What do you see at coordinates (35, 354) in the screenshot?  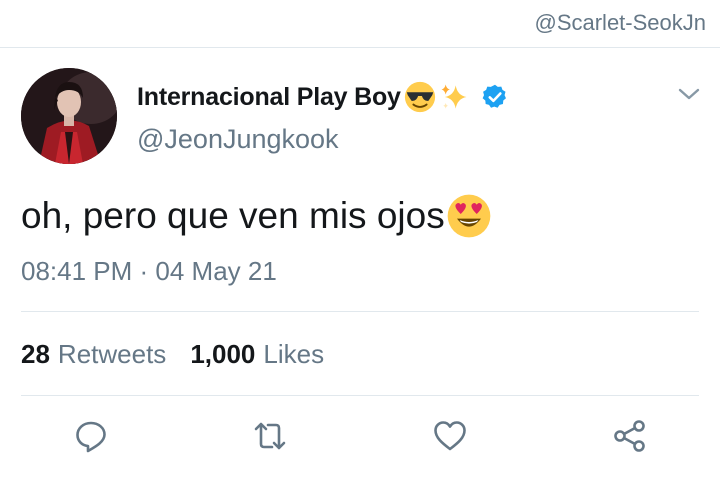 I see `retweets-count: 28` at bounding box center [35, 354].